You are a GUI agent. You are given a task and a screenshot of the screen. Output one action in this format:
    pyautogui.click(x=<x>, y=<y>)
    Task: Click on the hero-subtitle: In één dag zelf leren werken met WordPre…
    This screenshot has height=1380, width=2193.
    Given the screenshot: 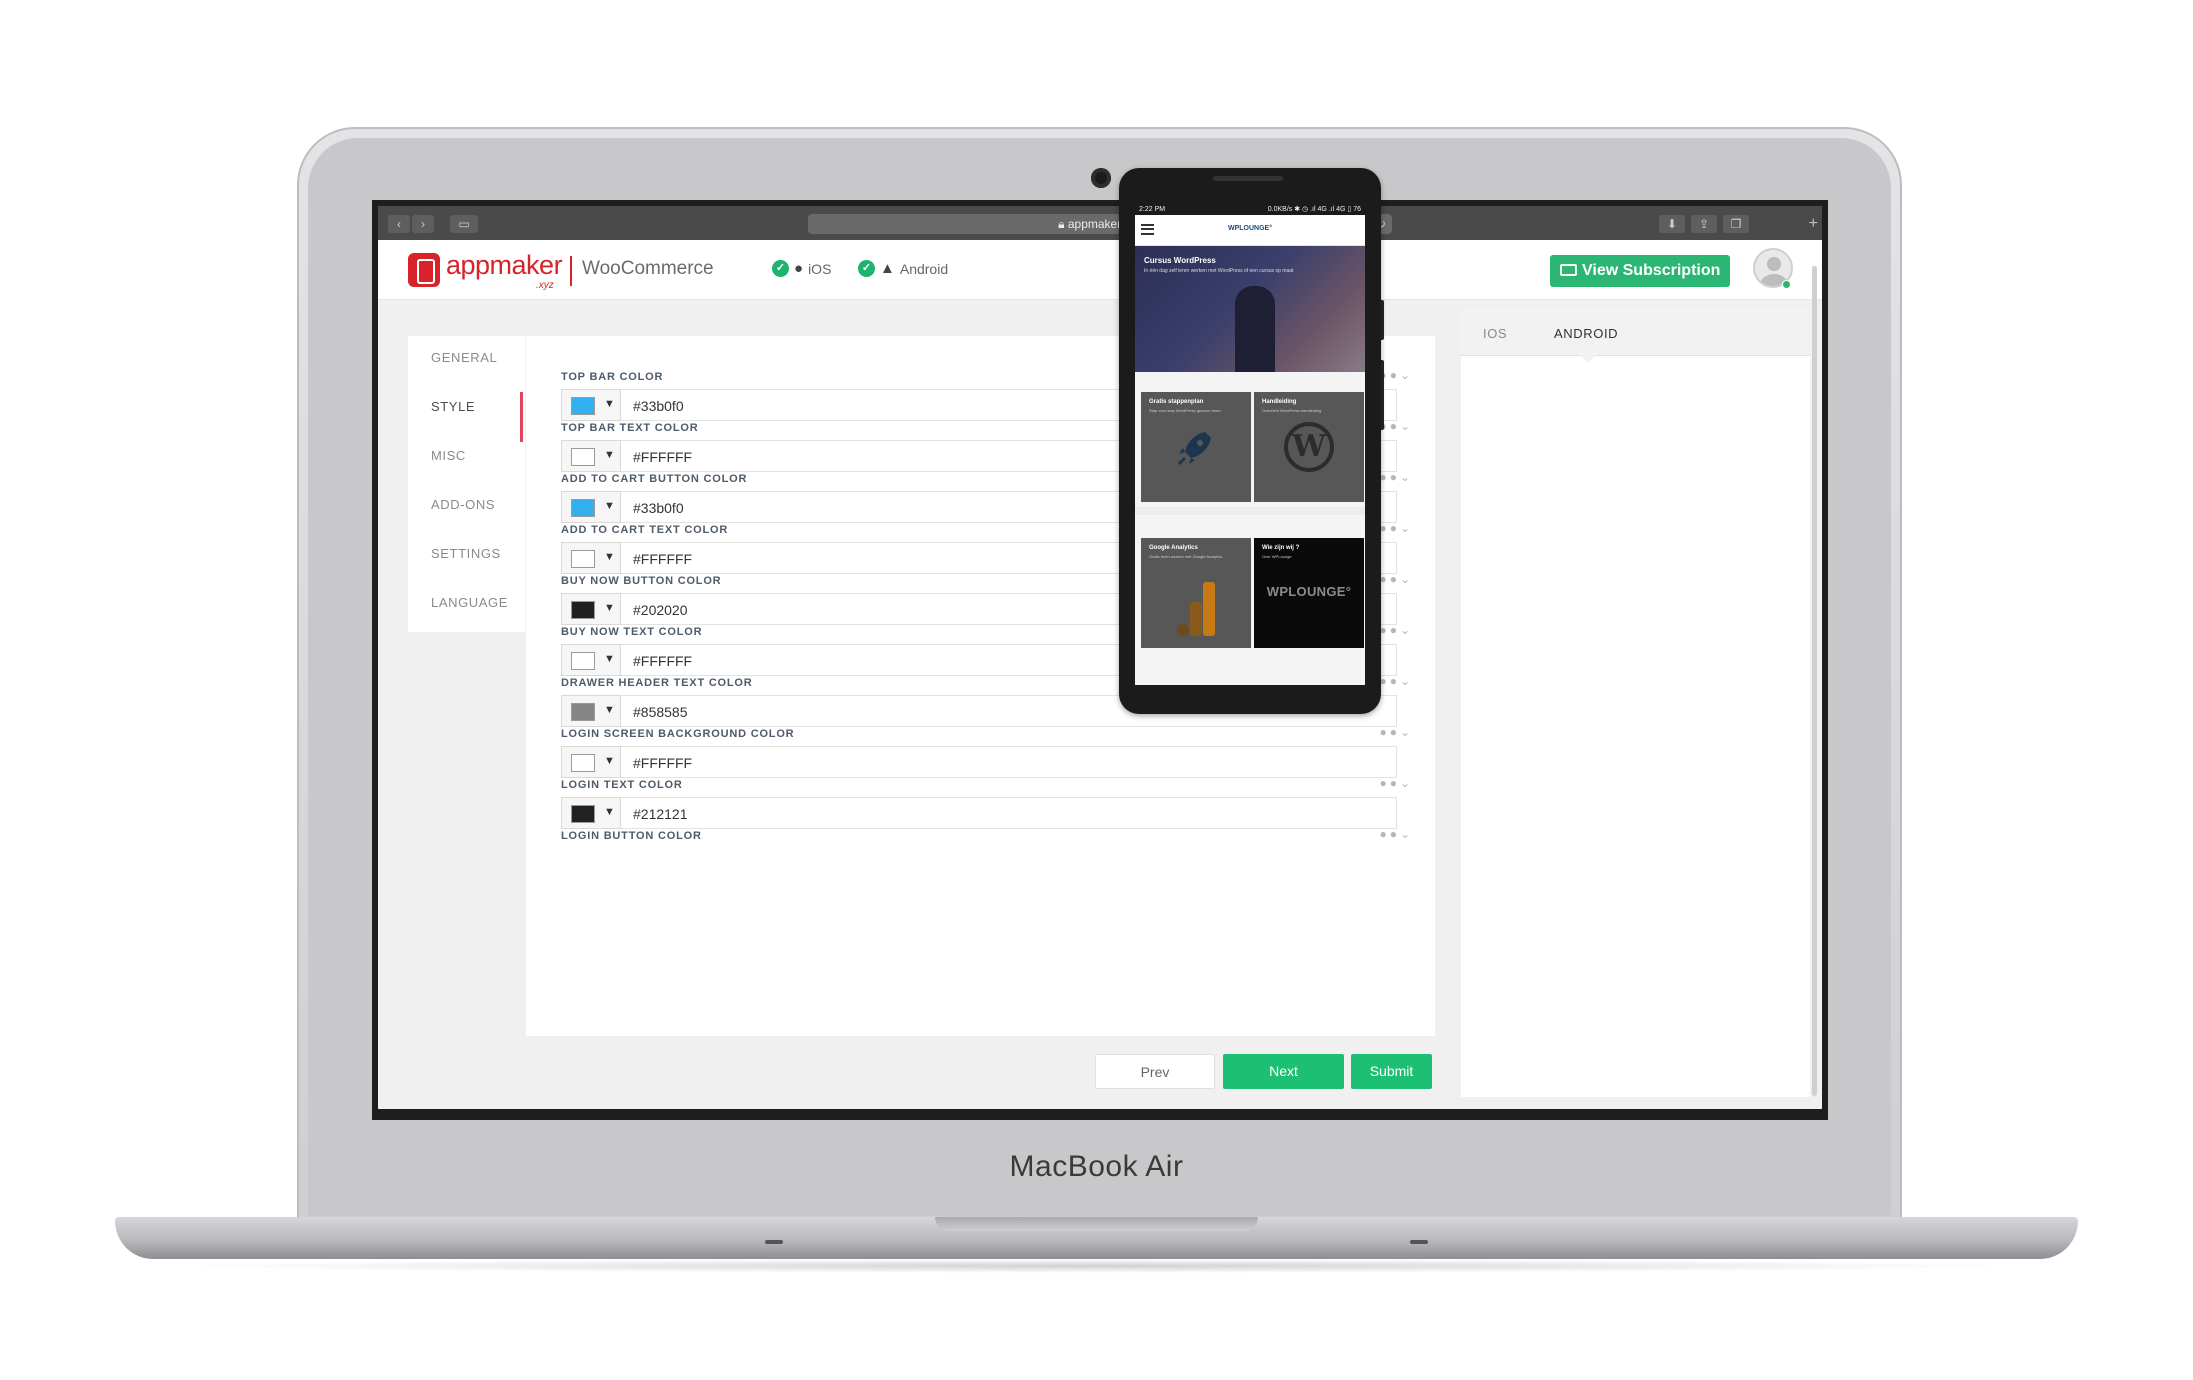 What is the action you would take?
    pyautogui.click(x=1219, y=271)
    